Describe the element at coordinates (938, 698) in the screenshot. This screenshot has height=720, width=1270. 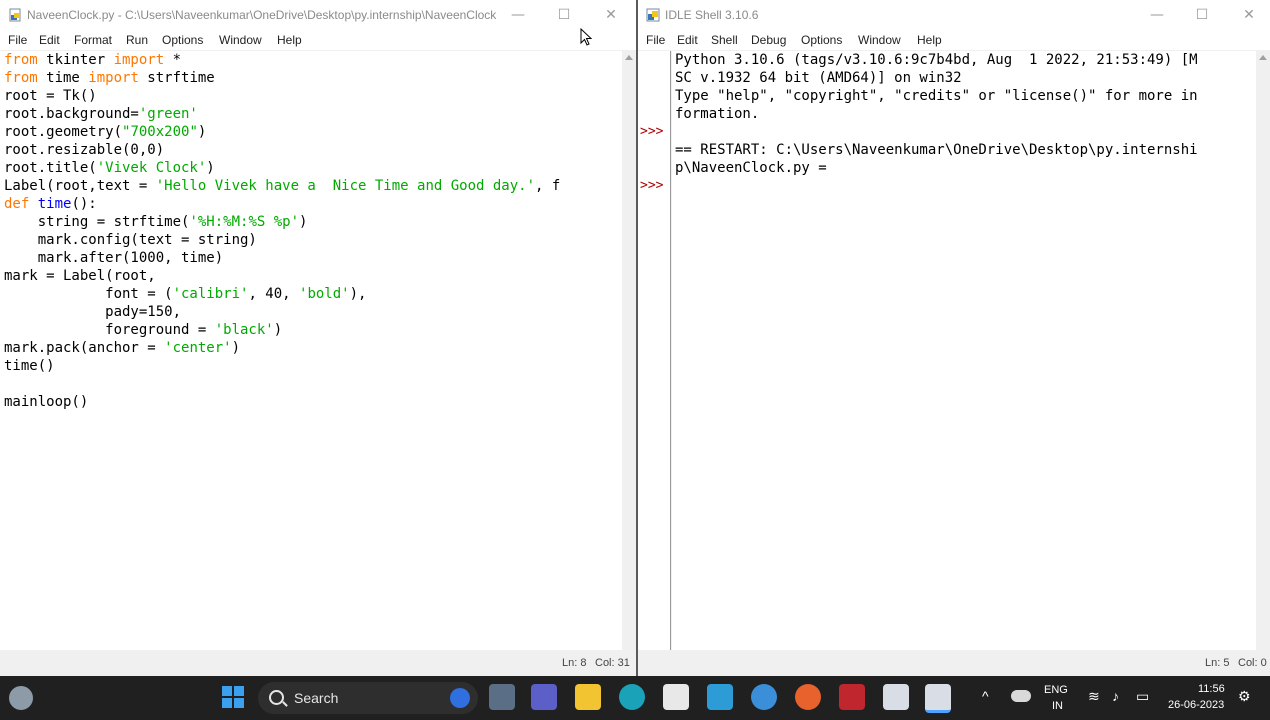
I see `idle-shell-taskbar-icon` at that location.